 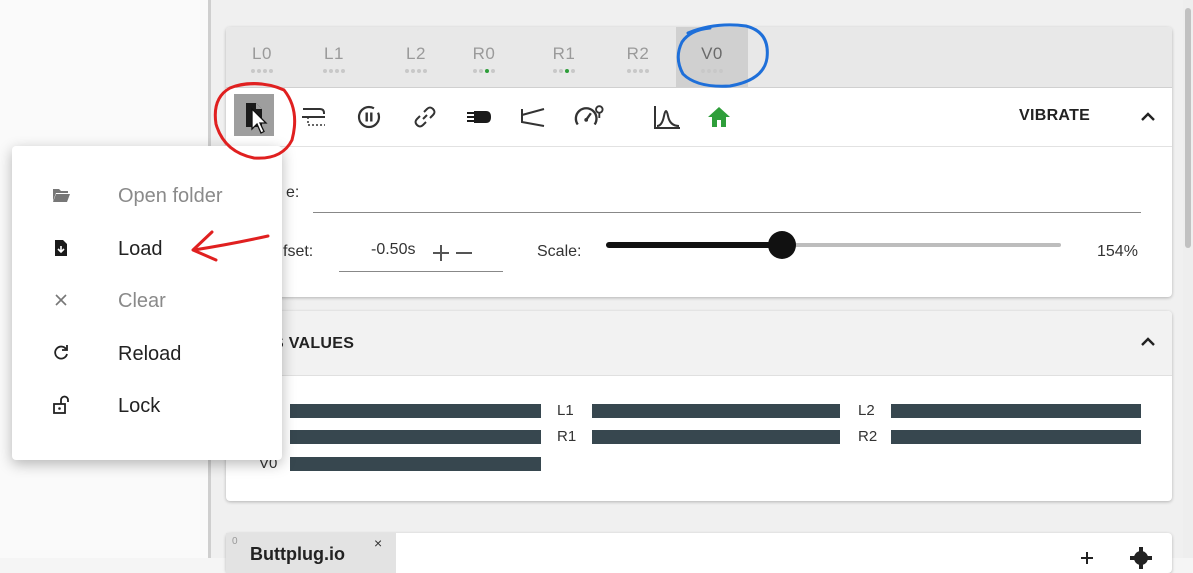 I want to click on offset-input-underline, so click(x=421, y=271).